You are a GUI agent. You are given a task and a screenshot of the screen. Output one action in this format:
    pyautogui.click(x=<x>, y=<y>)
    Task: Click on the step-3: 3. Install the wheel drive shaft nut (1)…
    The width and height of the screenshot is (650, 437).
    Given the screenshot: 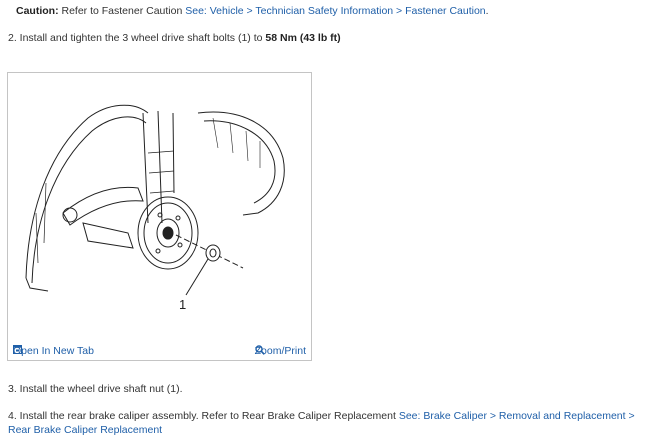 What is the action you would take?
    pyautogui.click(x=95, y=389)
    